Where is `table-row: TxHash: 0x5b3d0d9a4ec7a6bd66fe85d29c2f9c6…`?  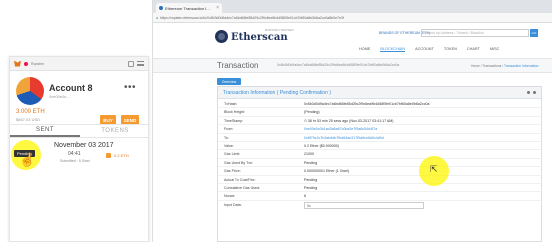
table-row: TxHash: 0x5b3d0d9a4ec7a6bd66fe85d29c2f9c6… is located at coordinates (380, 104).